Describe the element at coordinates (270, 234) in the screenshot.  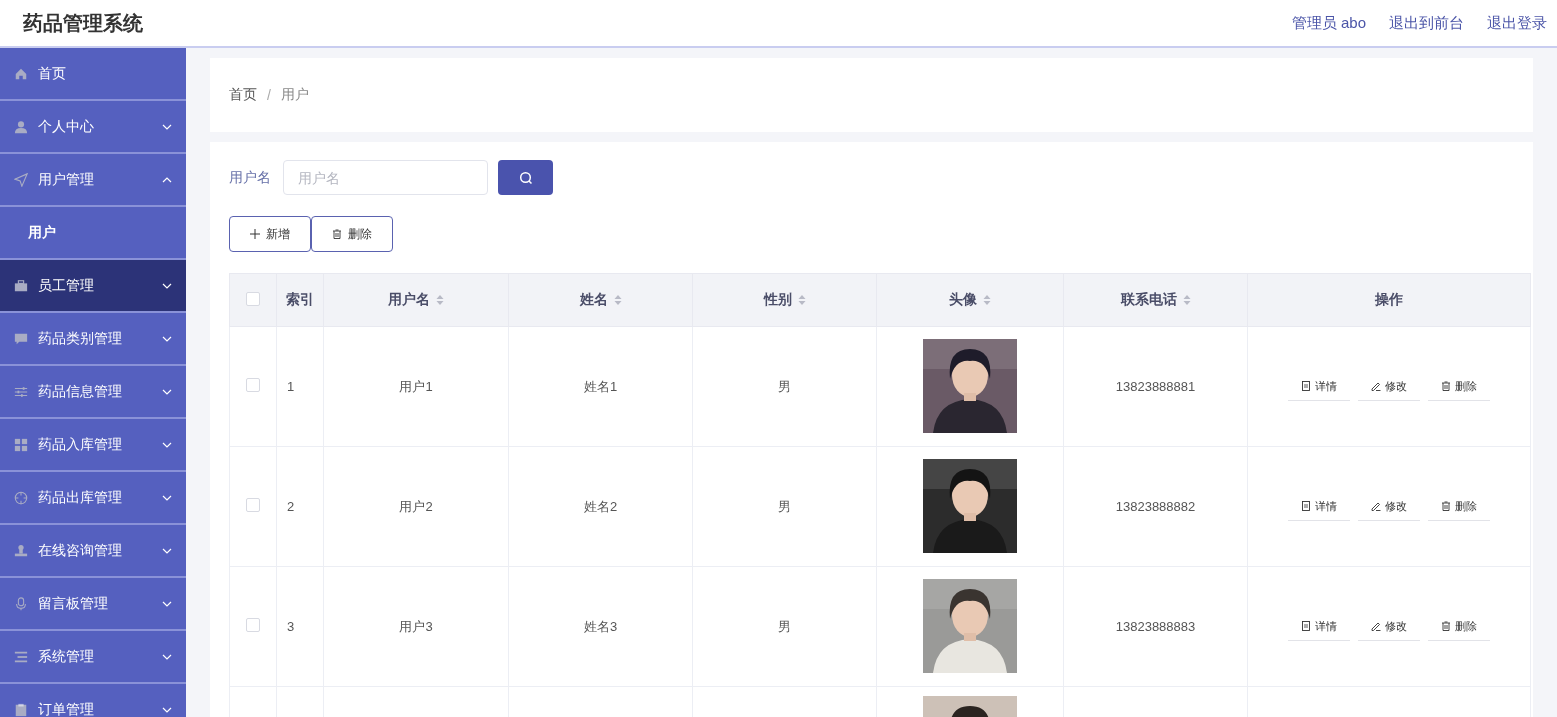
I see `add-button: 新增` at that location.